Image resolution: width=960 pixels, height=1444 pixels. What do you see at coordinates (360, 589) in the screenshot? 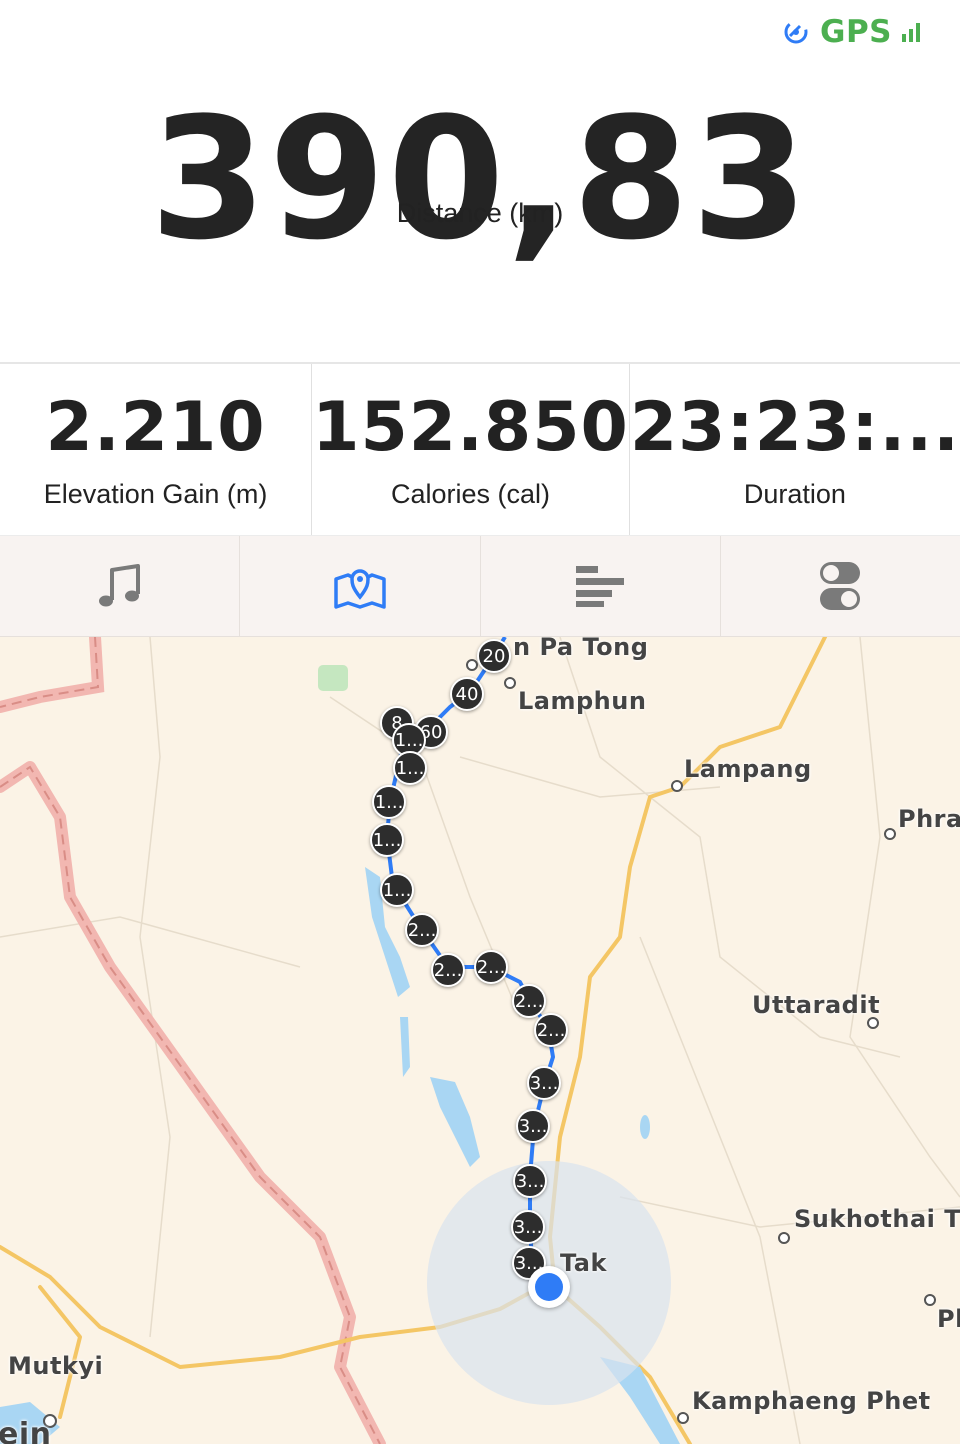
I see `map-pin-icon` at bounding box center [360, 589].